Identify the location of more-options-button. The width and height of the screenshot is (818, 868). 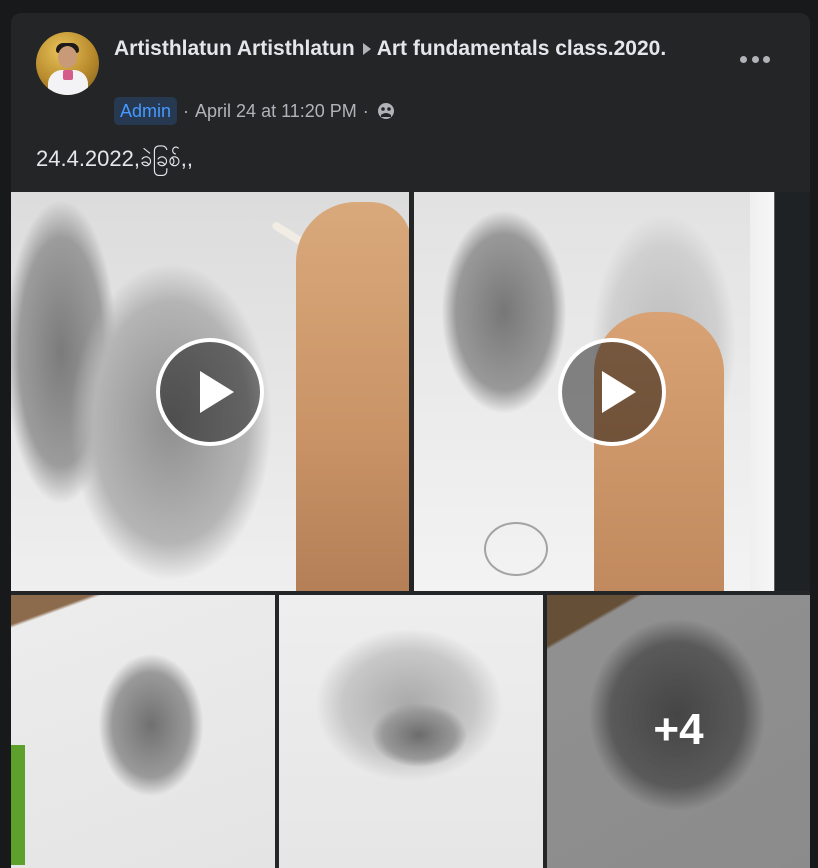
(755, 59).